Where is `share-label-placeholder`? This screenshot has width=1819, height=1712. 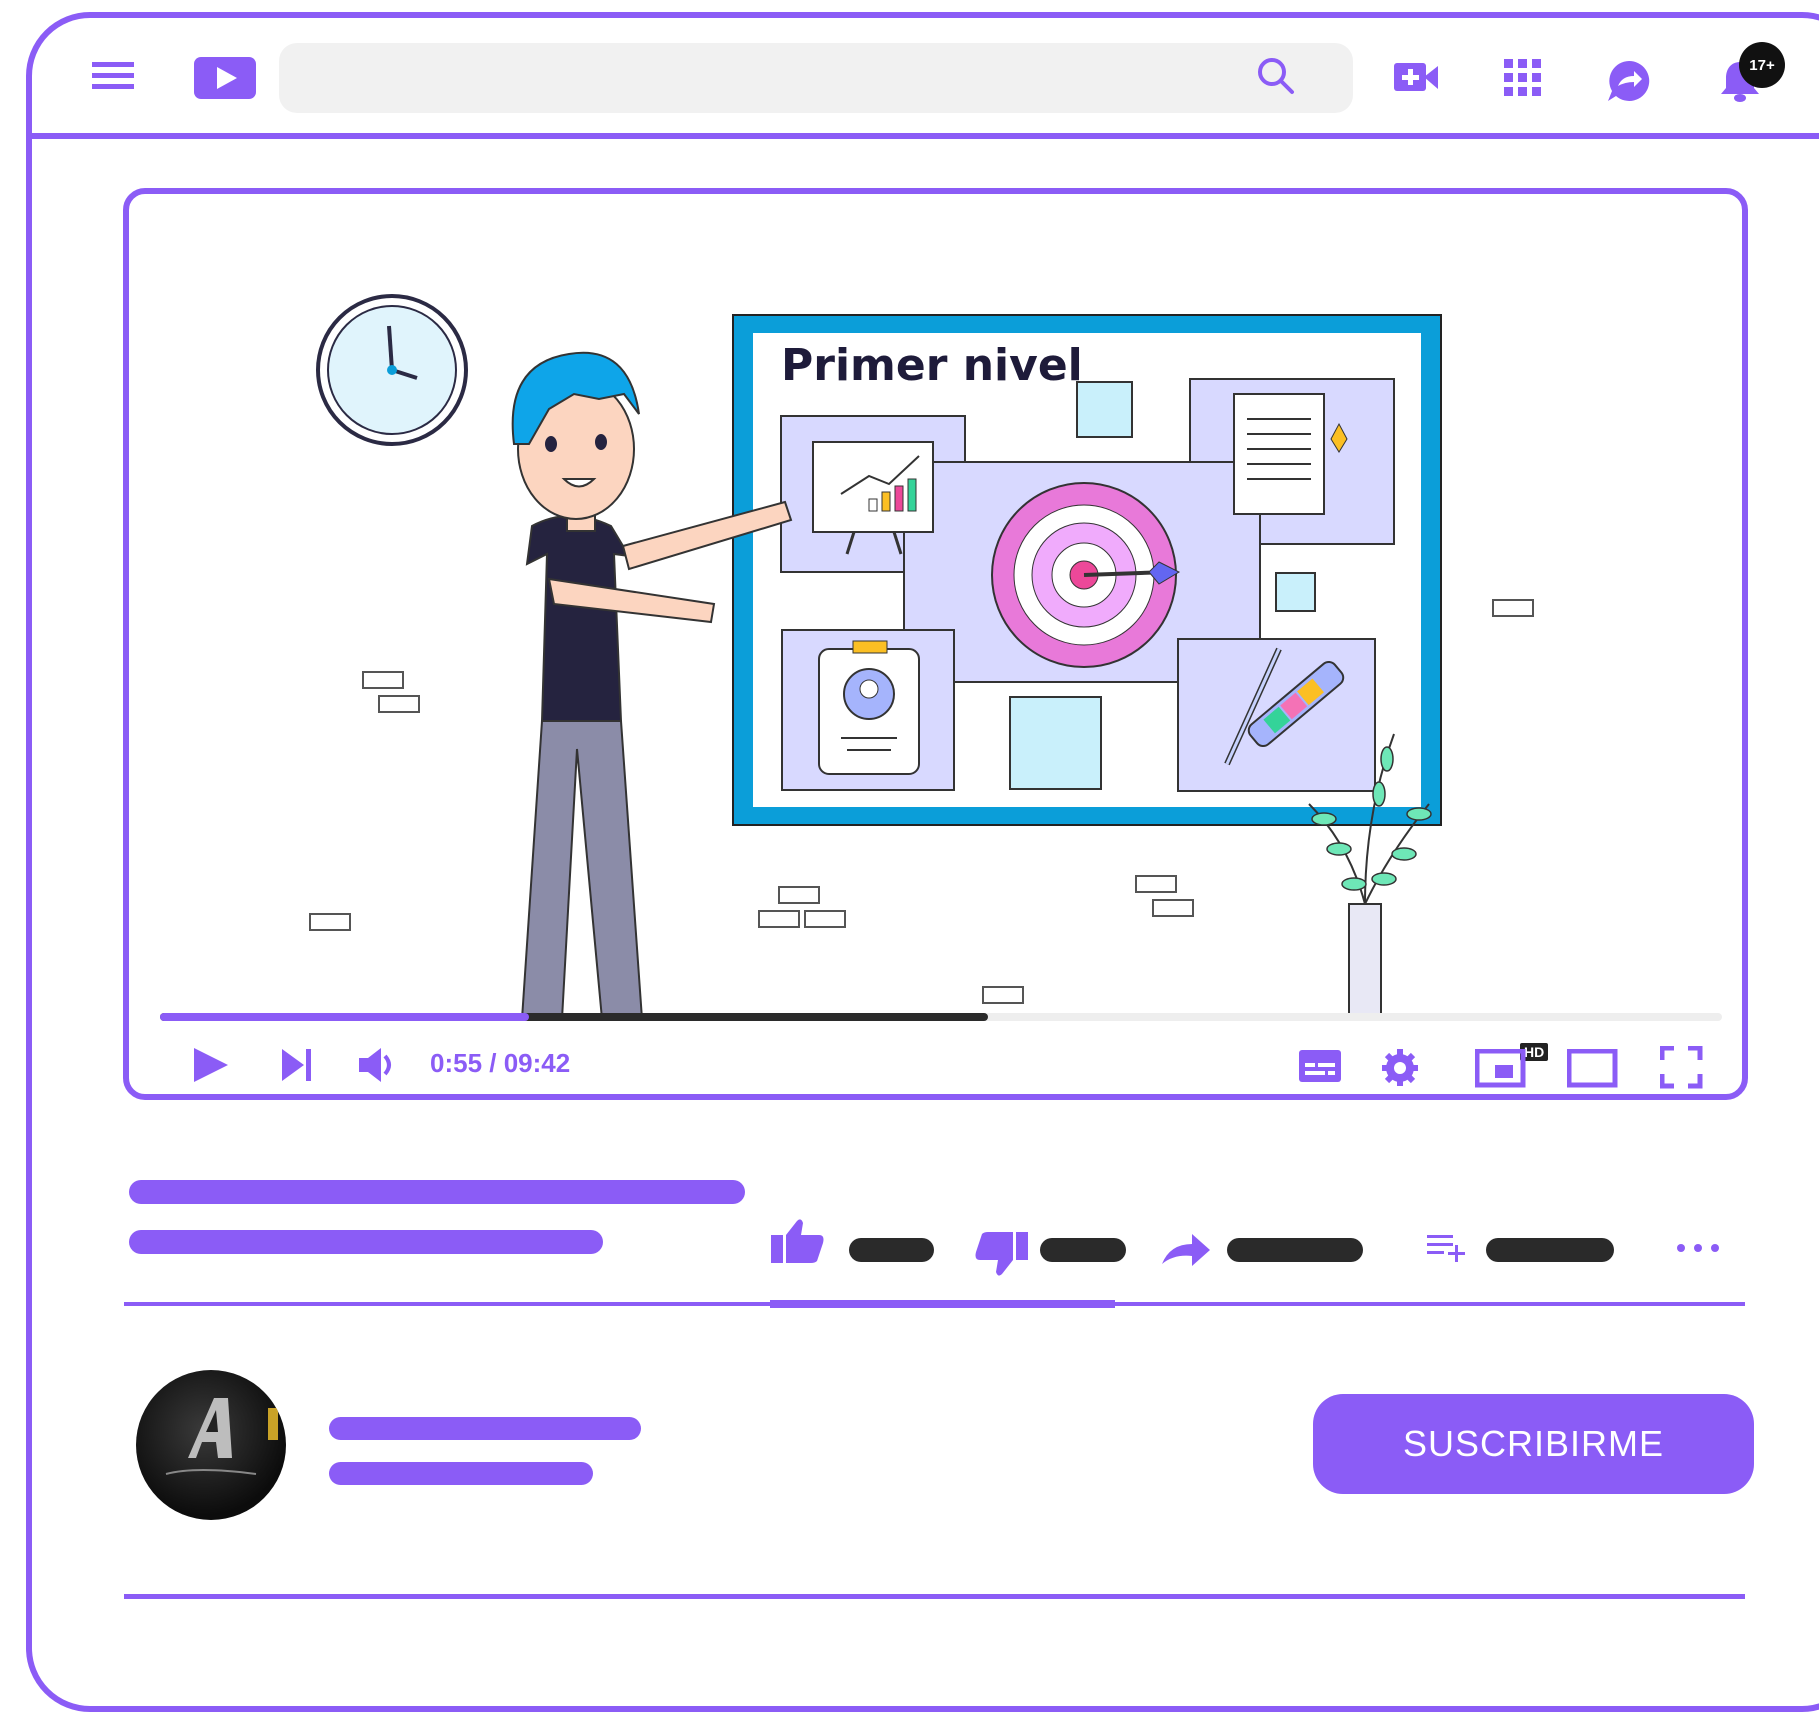 share-label-placeholder is located at coordinates (1295, 1250).